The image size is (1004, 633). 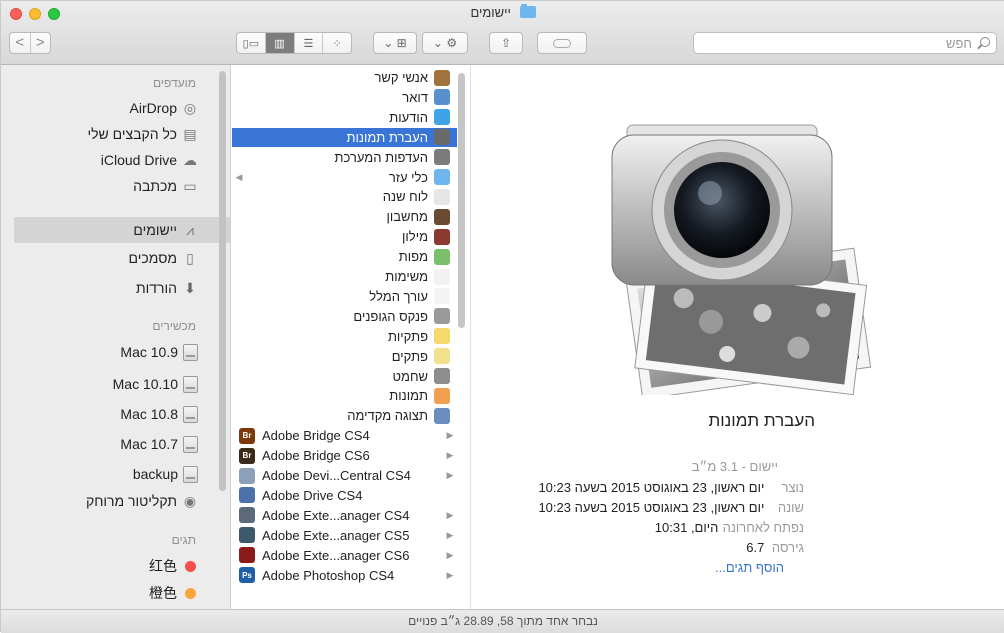 I want to click on app-list-item: Br Adobe Bridge CS6 ▶, so click(x=344, y=455).